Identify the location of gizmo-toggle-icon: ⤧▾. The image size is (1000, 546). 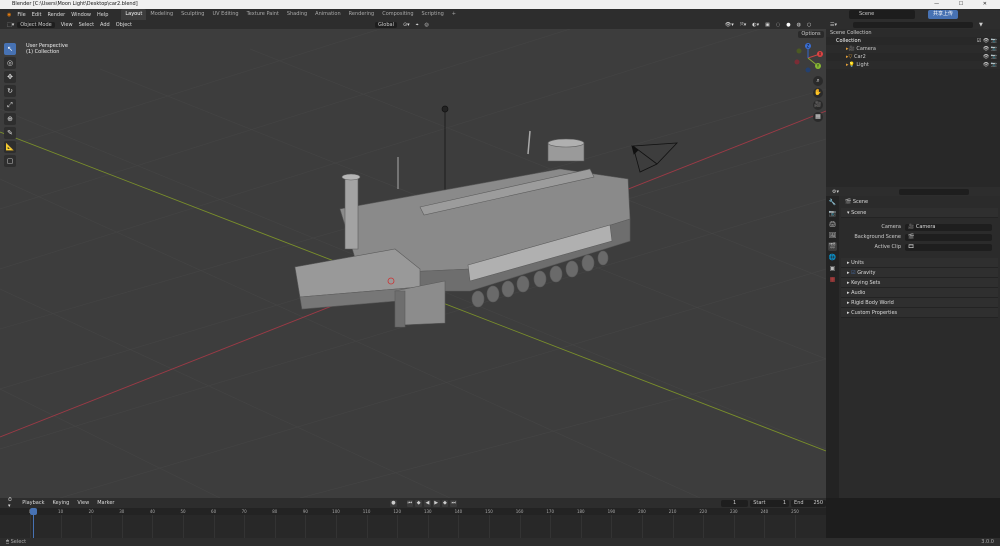
(743, 25).